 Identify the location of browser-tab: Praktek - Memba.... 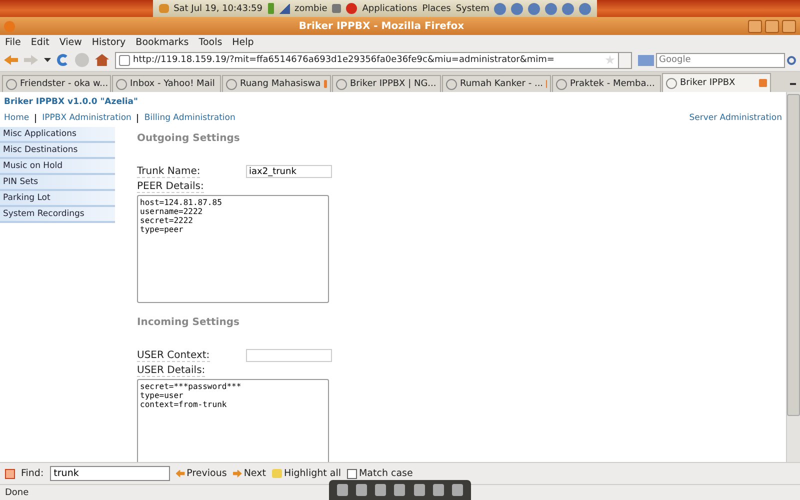
(606, 83).